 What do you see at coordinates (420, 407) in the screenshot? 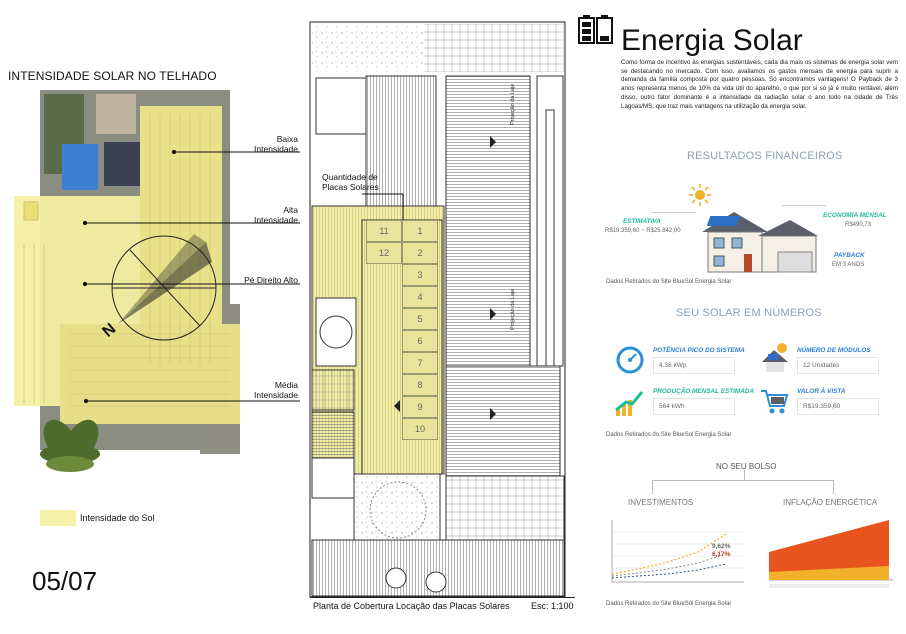
I see `solar-panel: 9` at bounding box center [420, 407].